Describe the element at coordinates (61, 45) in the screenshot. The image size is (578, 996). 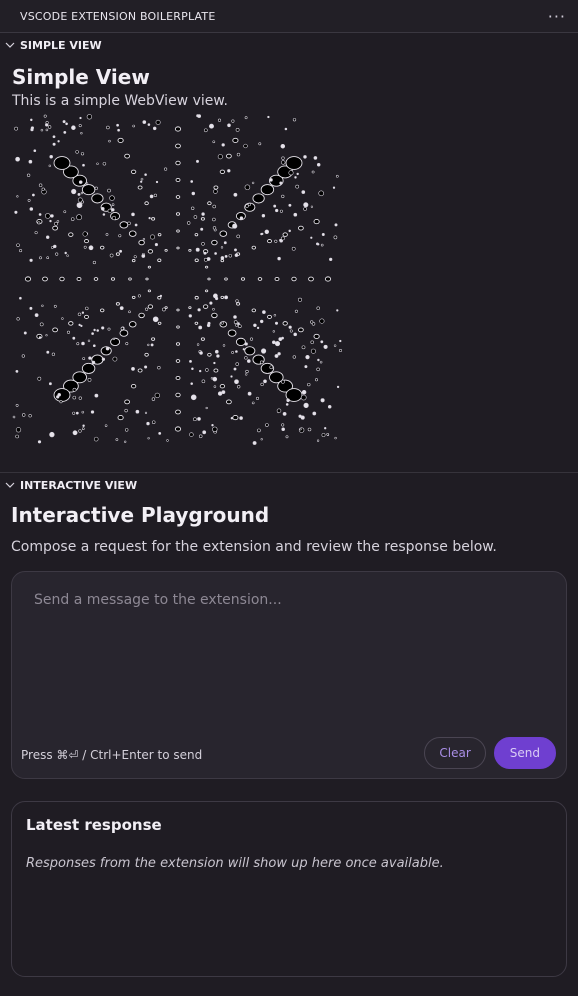
I see `simple-view-header-label: SIMPLE VIEW` at that location.